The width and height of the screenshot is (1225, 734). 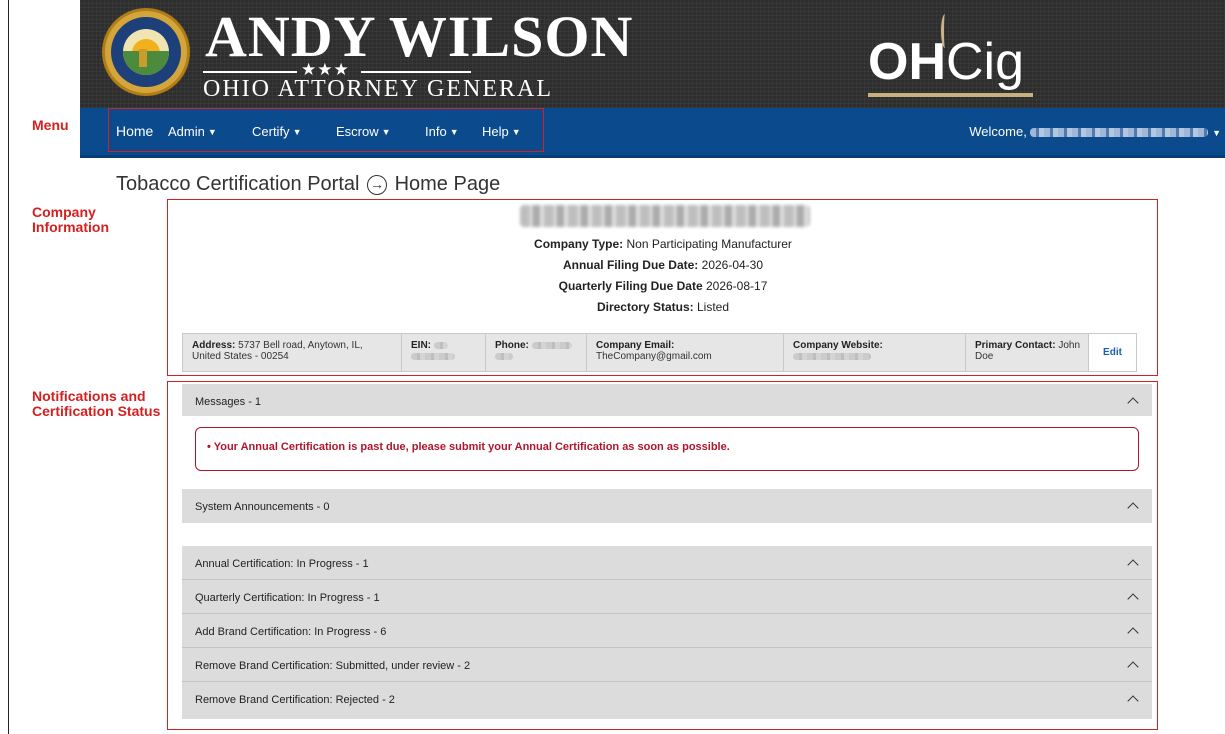 What do you see at coordinates (228, 402) in the screenshot?
I see `messages-label: Messages - 1` at bounding box center [228, 402].